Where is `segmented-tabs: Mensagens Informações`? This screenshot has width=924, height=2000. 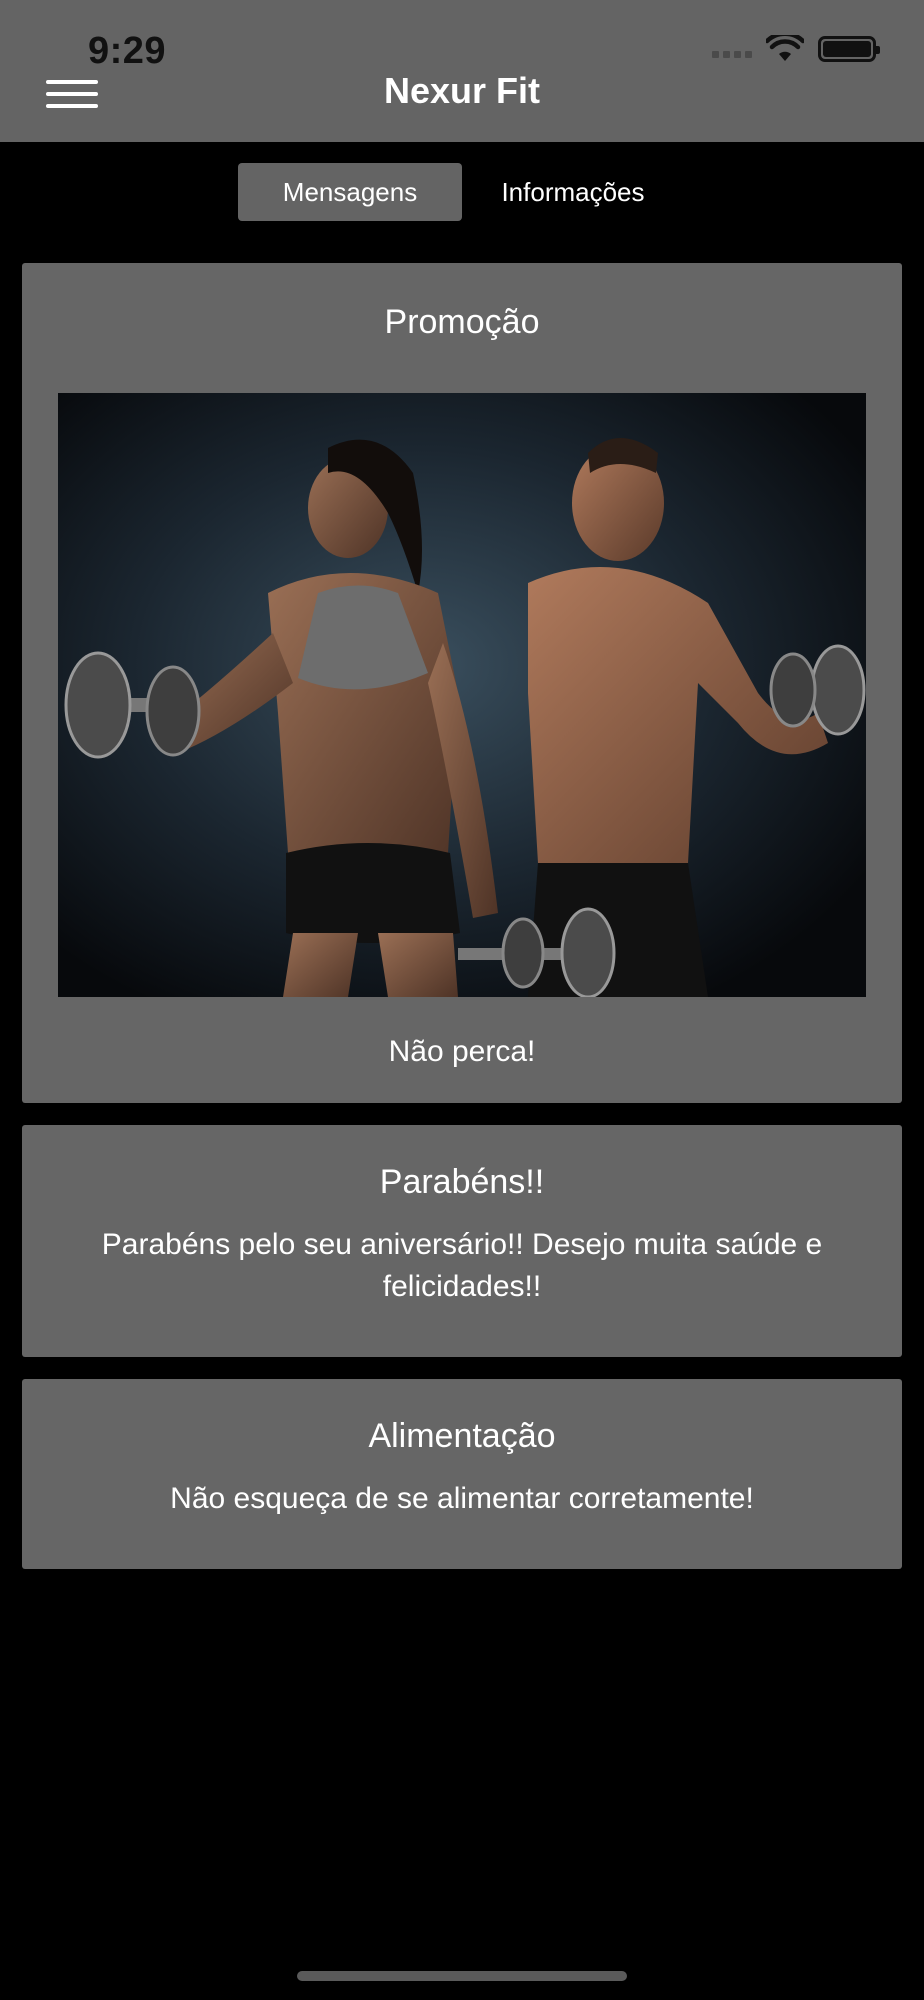
segmented-tabs: Mensagens Informações is located at coordinates (461, 192).